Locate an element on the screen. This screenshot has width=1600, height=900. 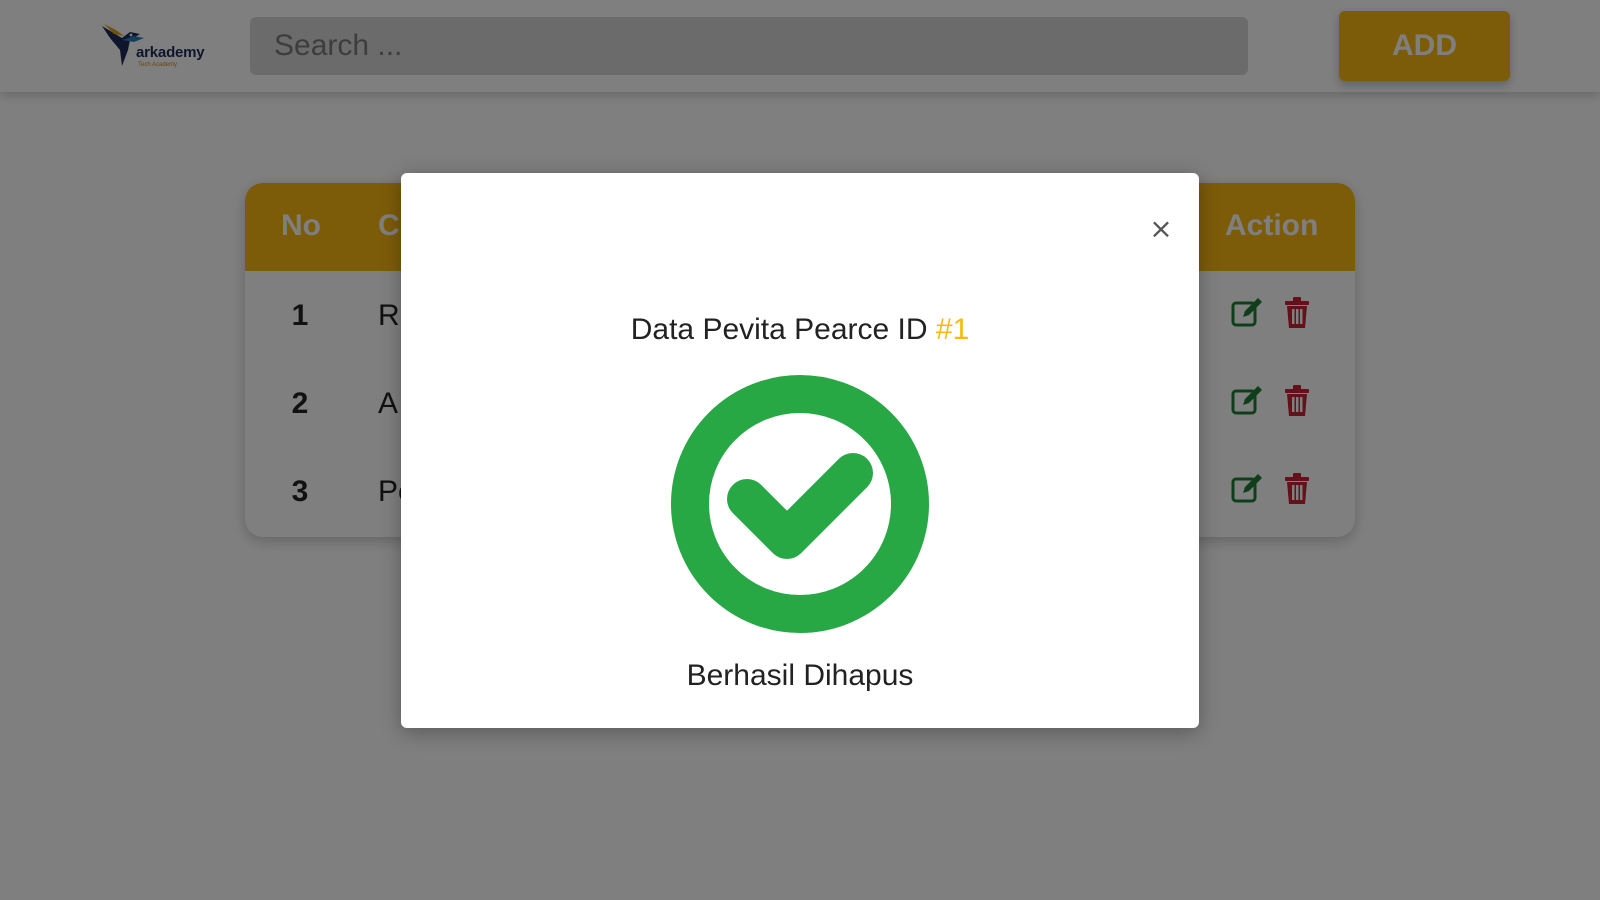
check-circle-icon is located at coordinates (800, 504).